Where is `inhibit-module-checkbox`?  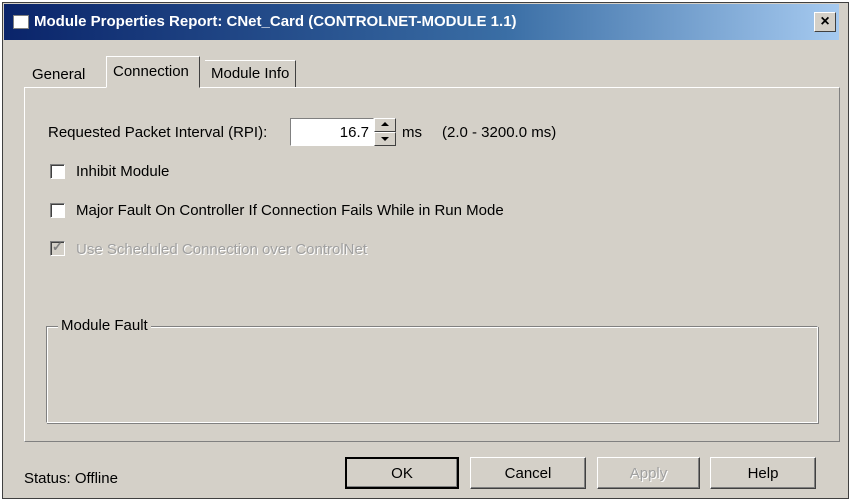 inhibit-module-checkbox is located at coordinates (57, 171).